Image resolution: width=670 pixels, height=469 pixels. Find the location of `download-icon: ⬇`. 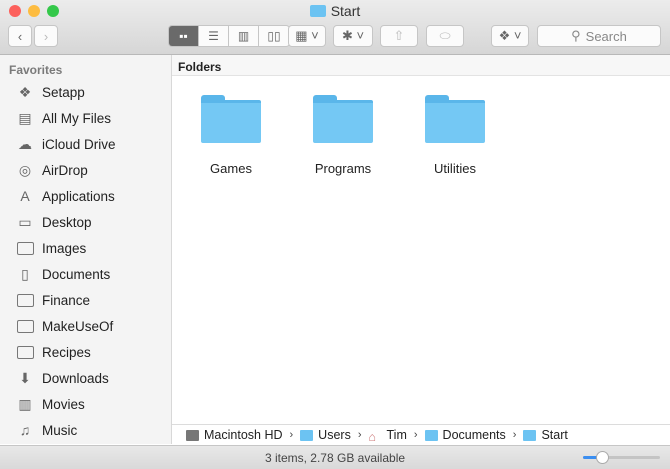

download-icon: ⬇ is located at coordinates (25, 377).